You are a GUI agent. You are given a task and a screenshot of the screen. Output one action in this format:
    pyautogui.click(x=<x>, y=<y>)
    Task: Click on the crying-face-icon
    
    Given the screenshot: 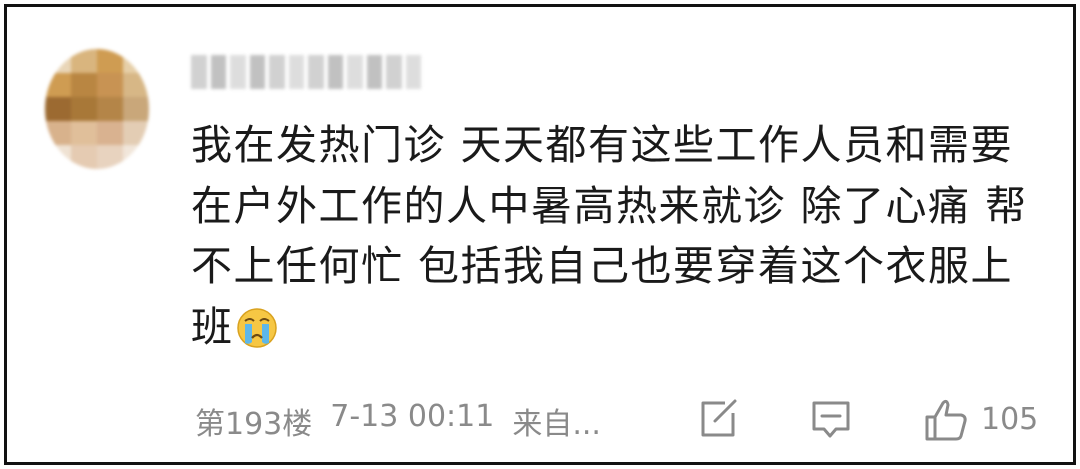 What is the action you would take?
    pyautogui.click(x=257, y=326)
    